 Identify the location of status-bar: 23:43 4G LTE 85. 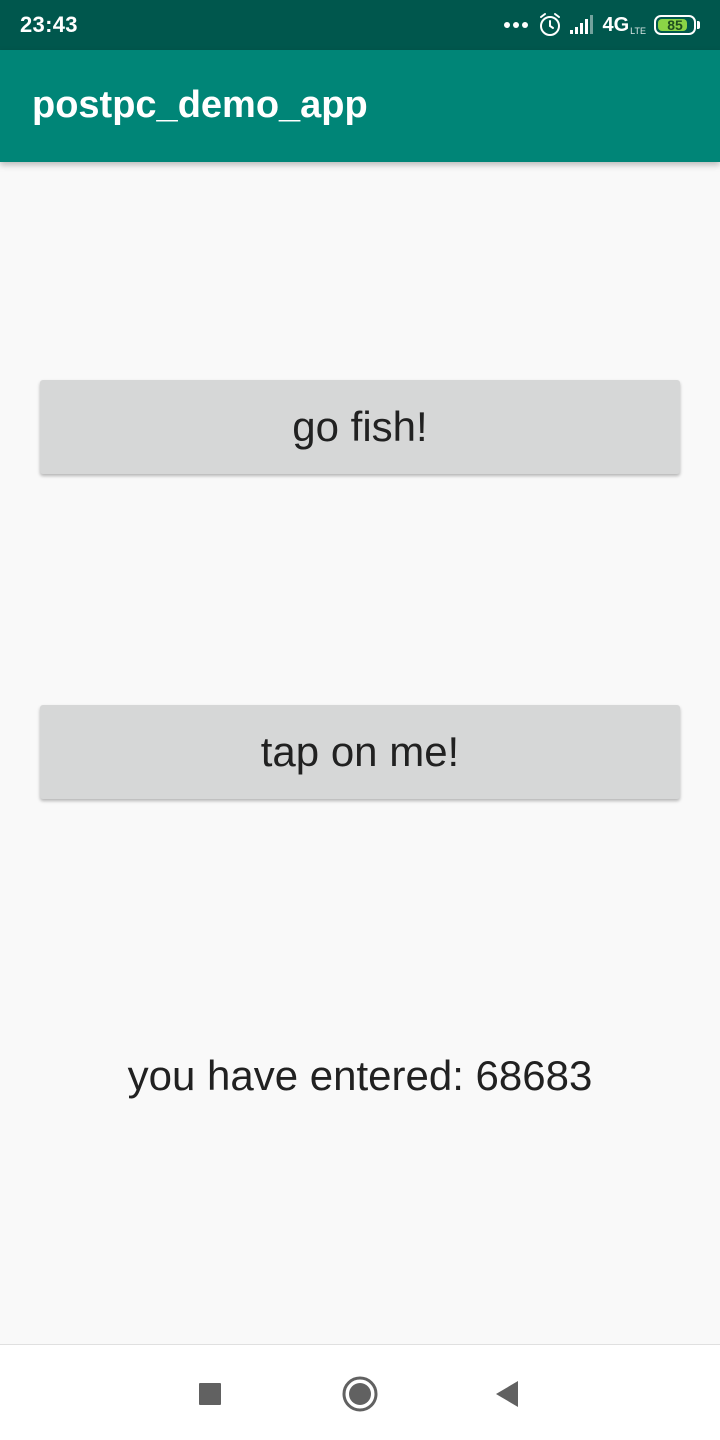
(360, 25).